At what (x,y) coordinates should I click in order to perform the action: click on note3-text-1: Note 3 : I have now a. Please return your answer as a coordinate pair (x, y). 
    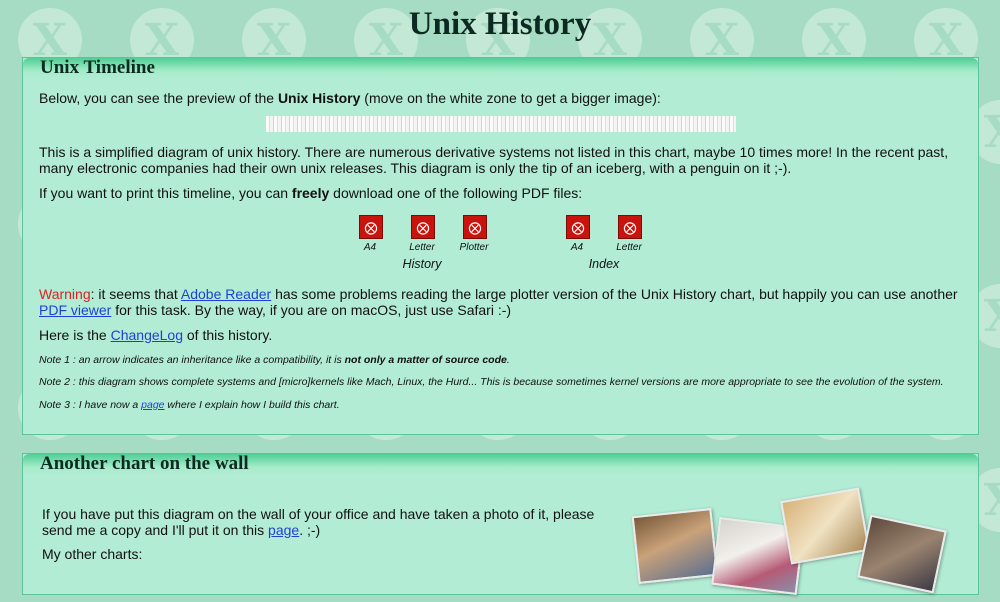
    Looking at the image, I should click on (90, 405).